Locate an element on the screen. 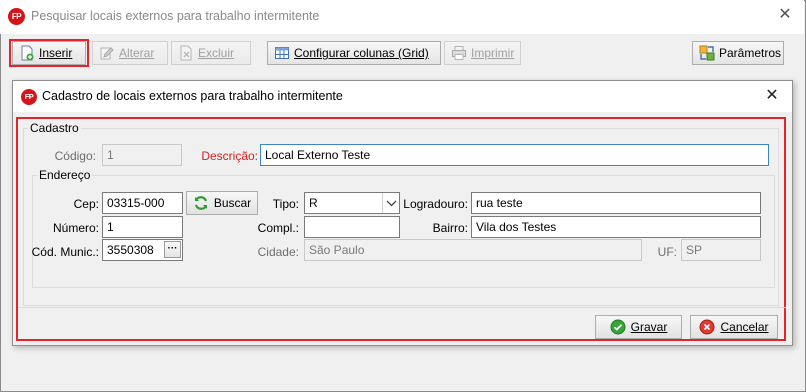 This screenshot has height=392, width=806. compl-field is located at coordinates (352, 227).